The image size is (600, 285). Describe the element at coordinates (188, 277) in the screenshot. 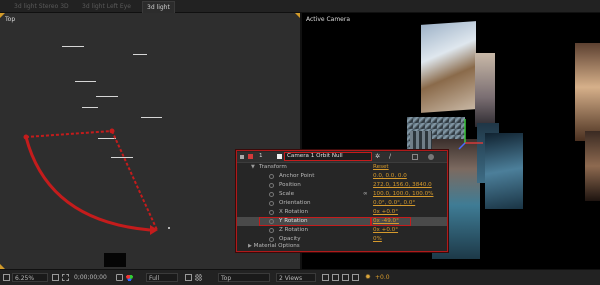

I see `region-of-interest-icon` at that location.